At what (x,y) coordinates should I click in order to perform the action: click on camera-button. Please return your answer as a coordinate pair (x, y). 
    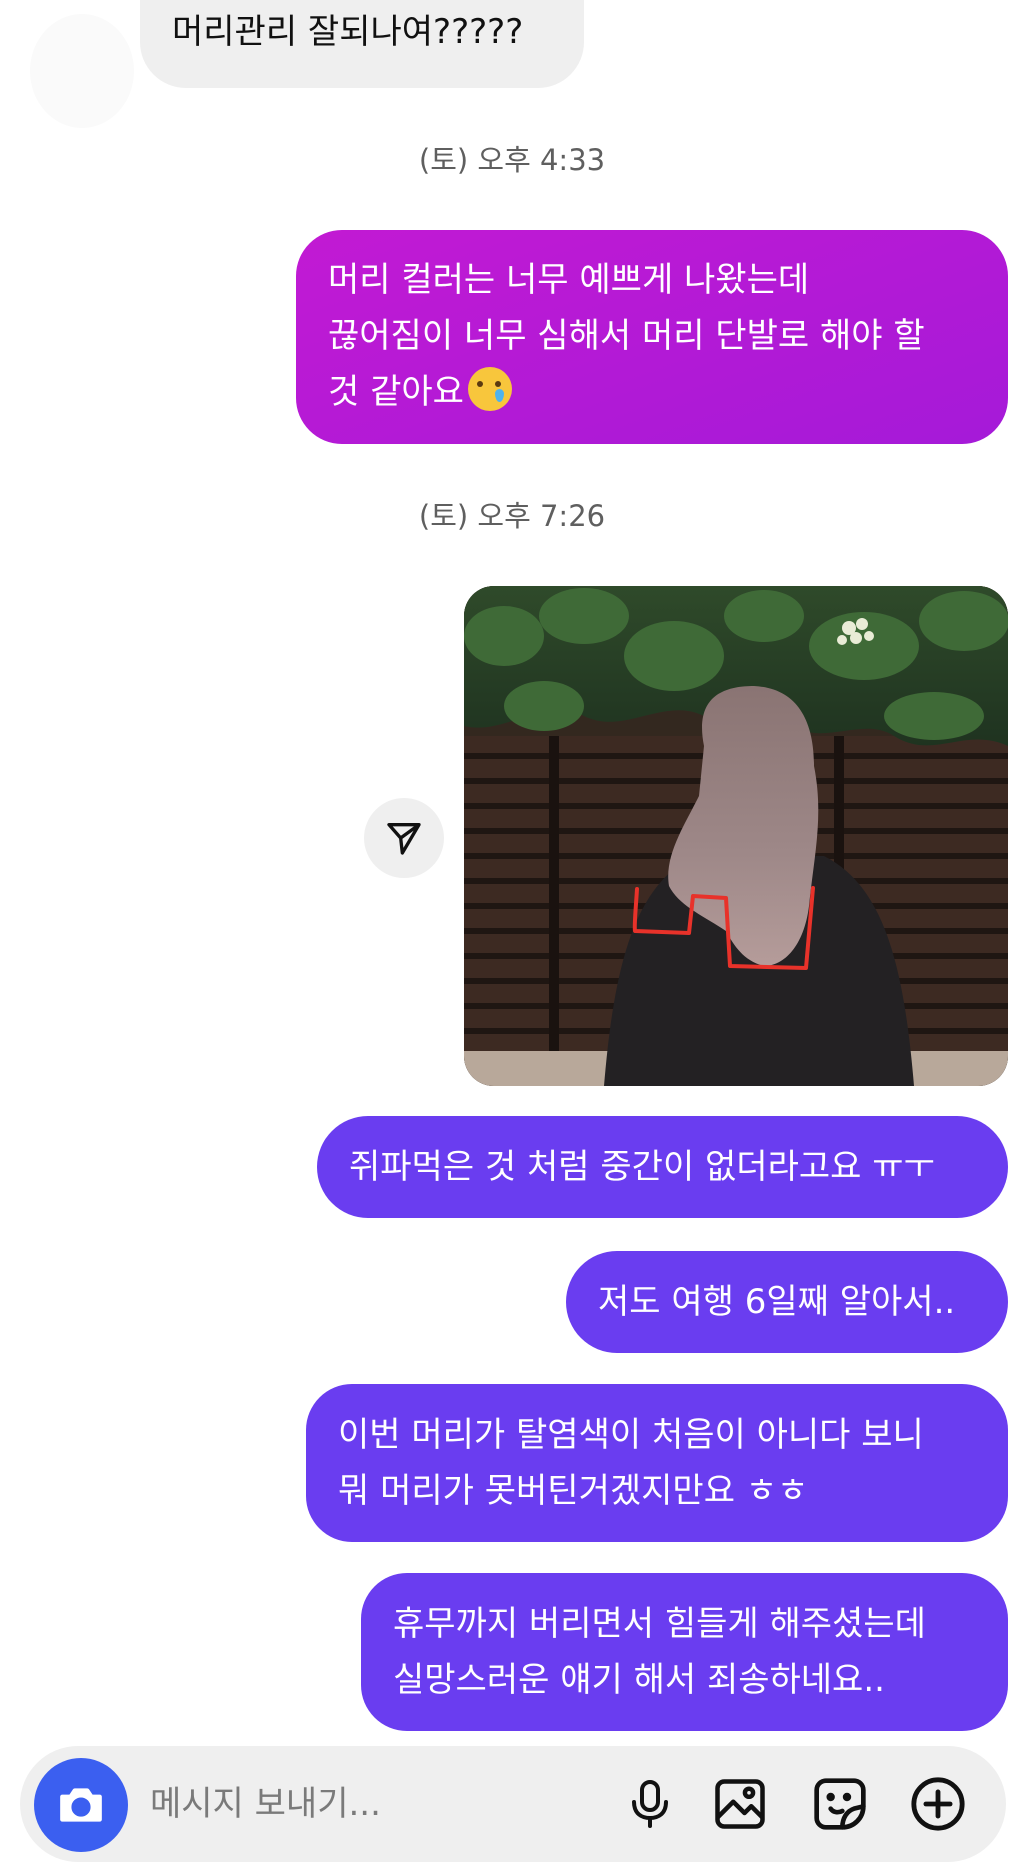
    Looking at the image, I should click on (81, 1805).